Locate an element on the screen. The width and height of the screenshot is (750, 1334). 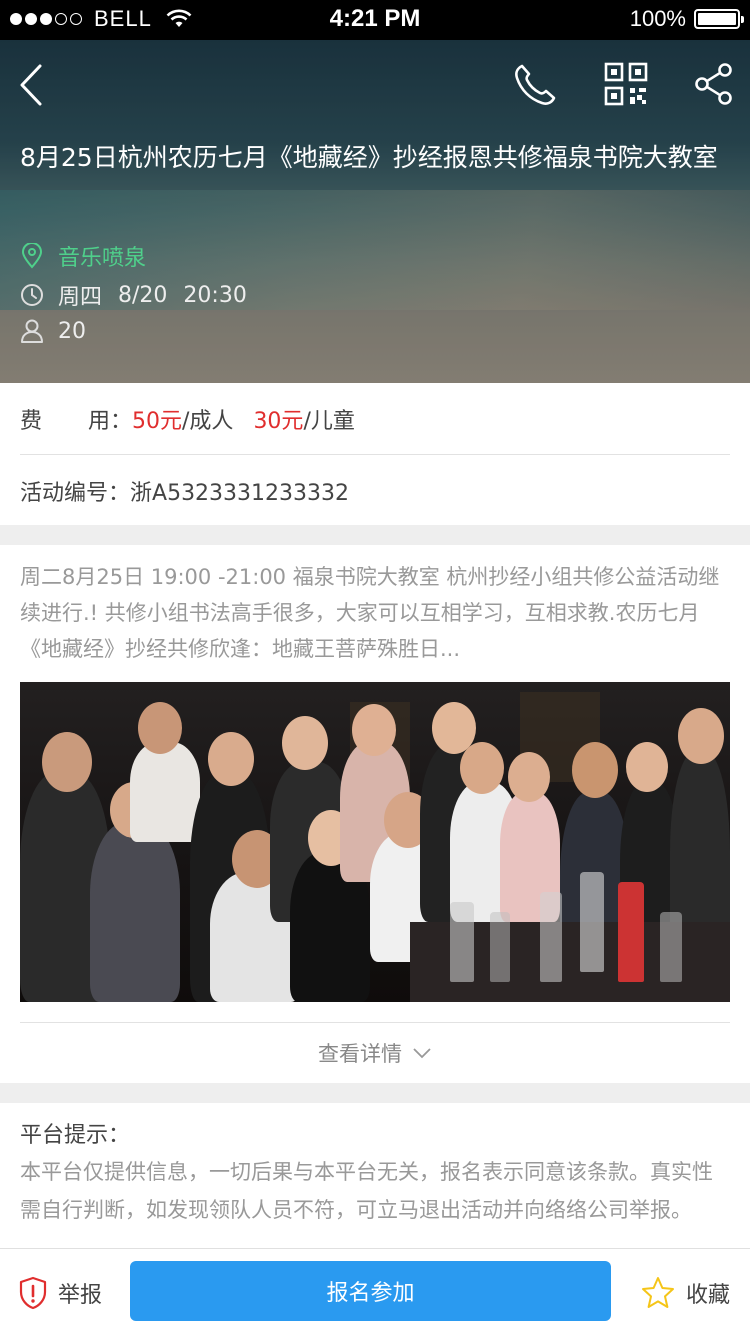
event-code-value: 浙A5323331233332 is located at coordinates (240, 493).